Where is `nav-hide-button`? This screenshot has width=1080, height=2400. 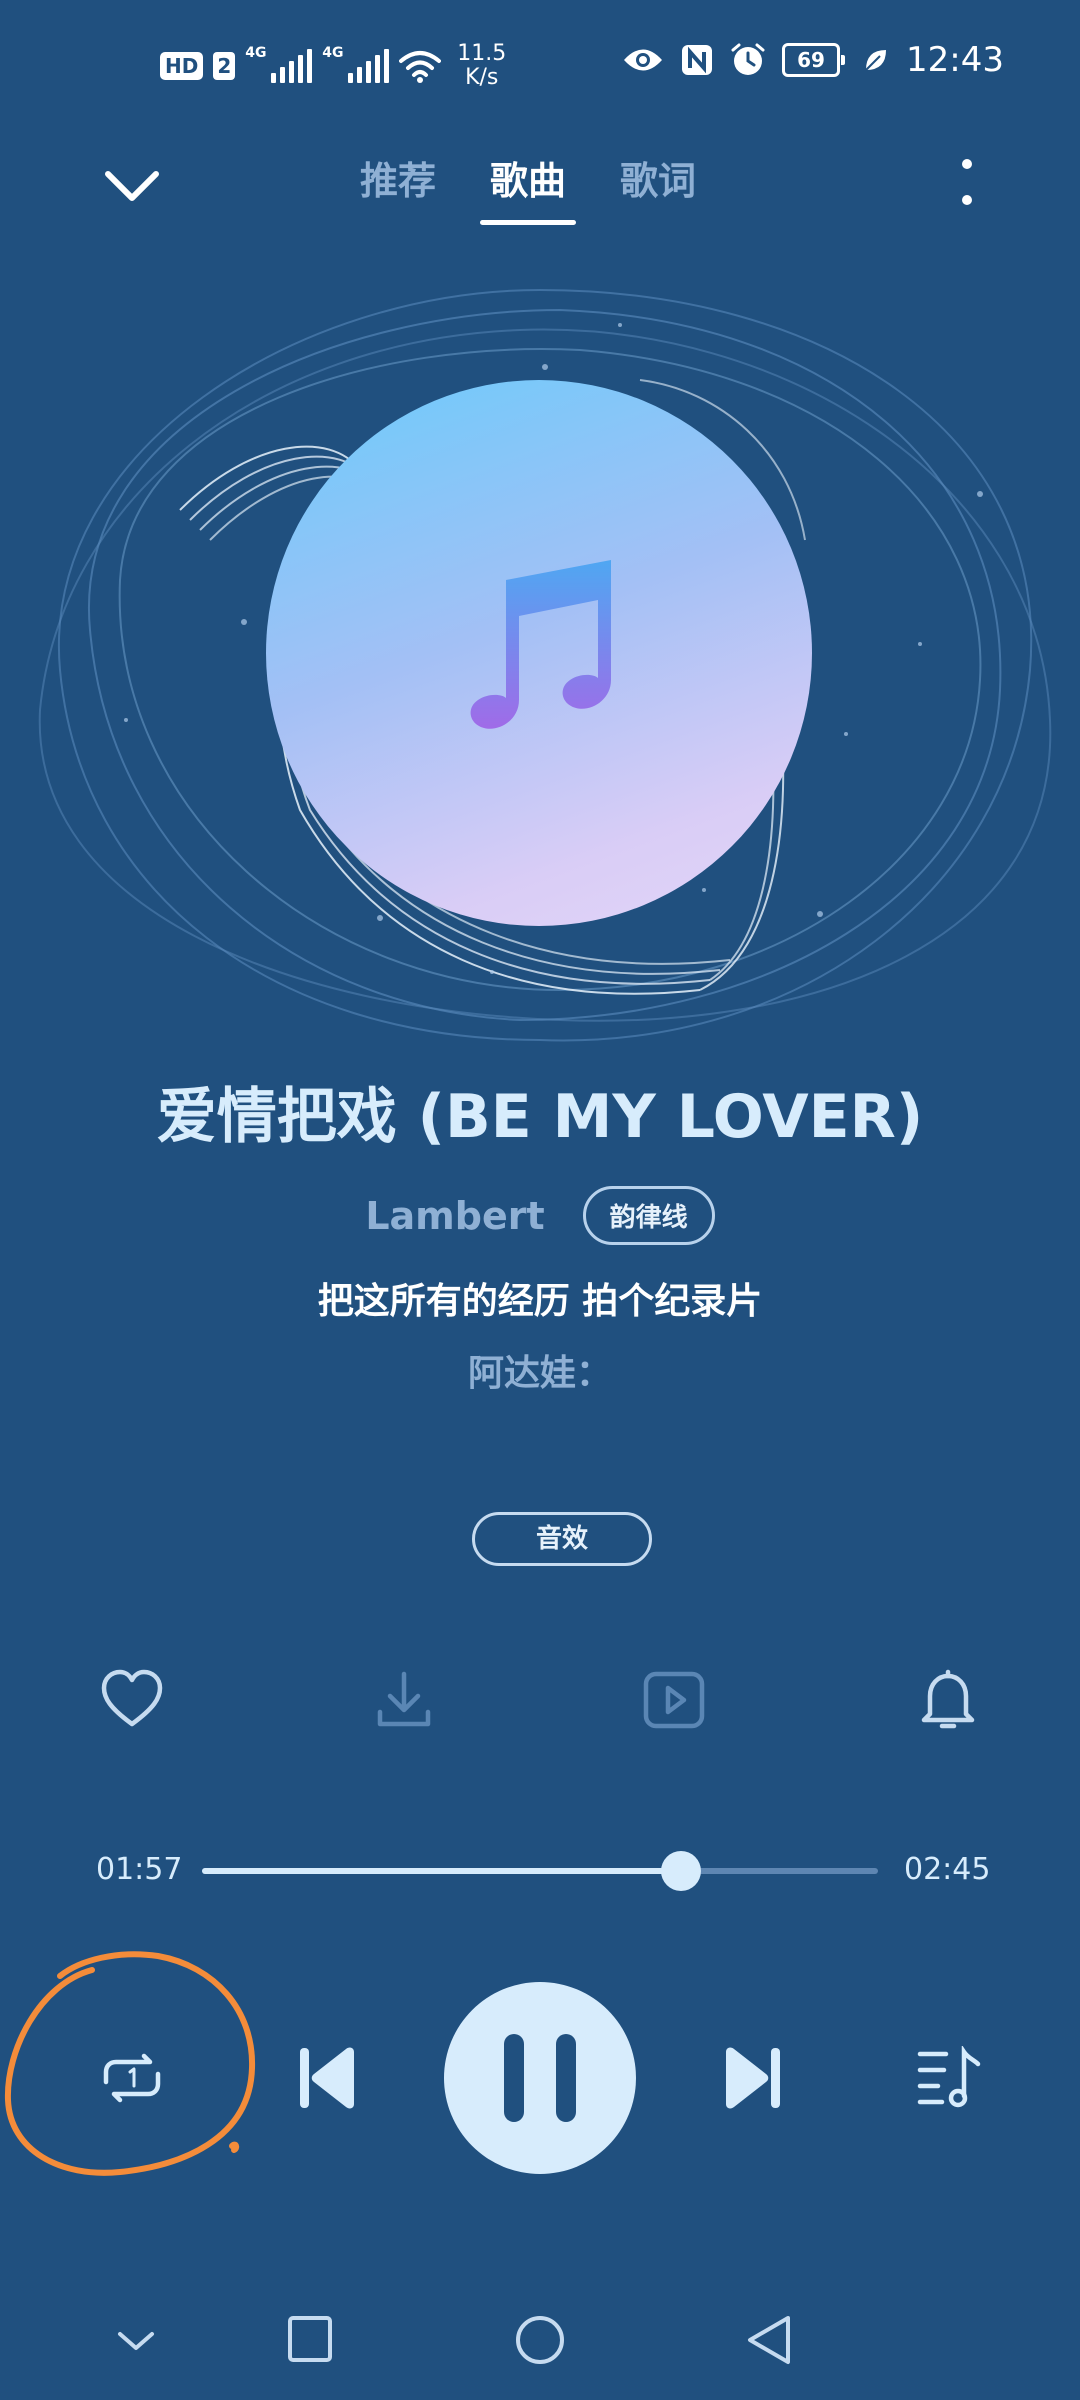 nav-hide-button is located at coordinates (136, 2340).